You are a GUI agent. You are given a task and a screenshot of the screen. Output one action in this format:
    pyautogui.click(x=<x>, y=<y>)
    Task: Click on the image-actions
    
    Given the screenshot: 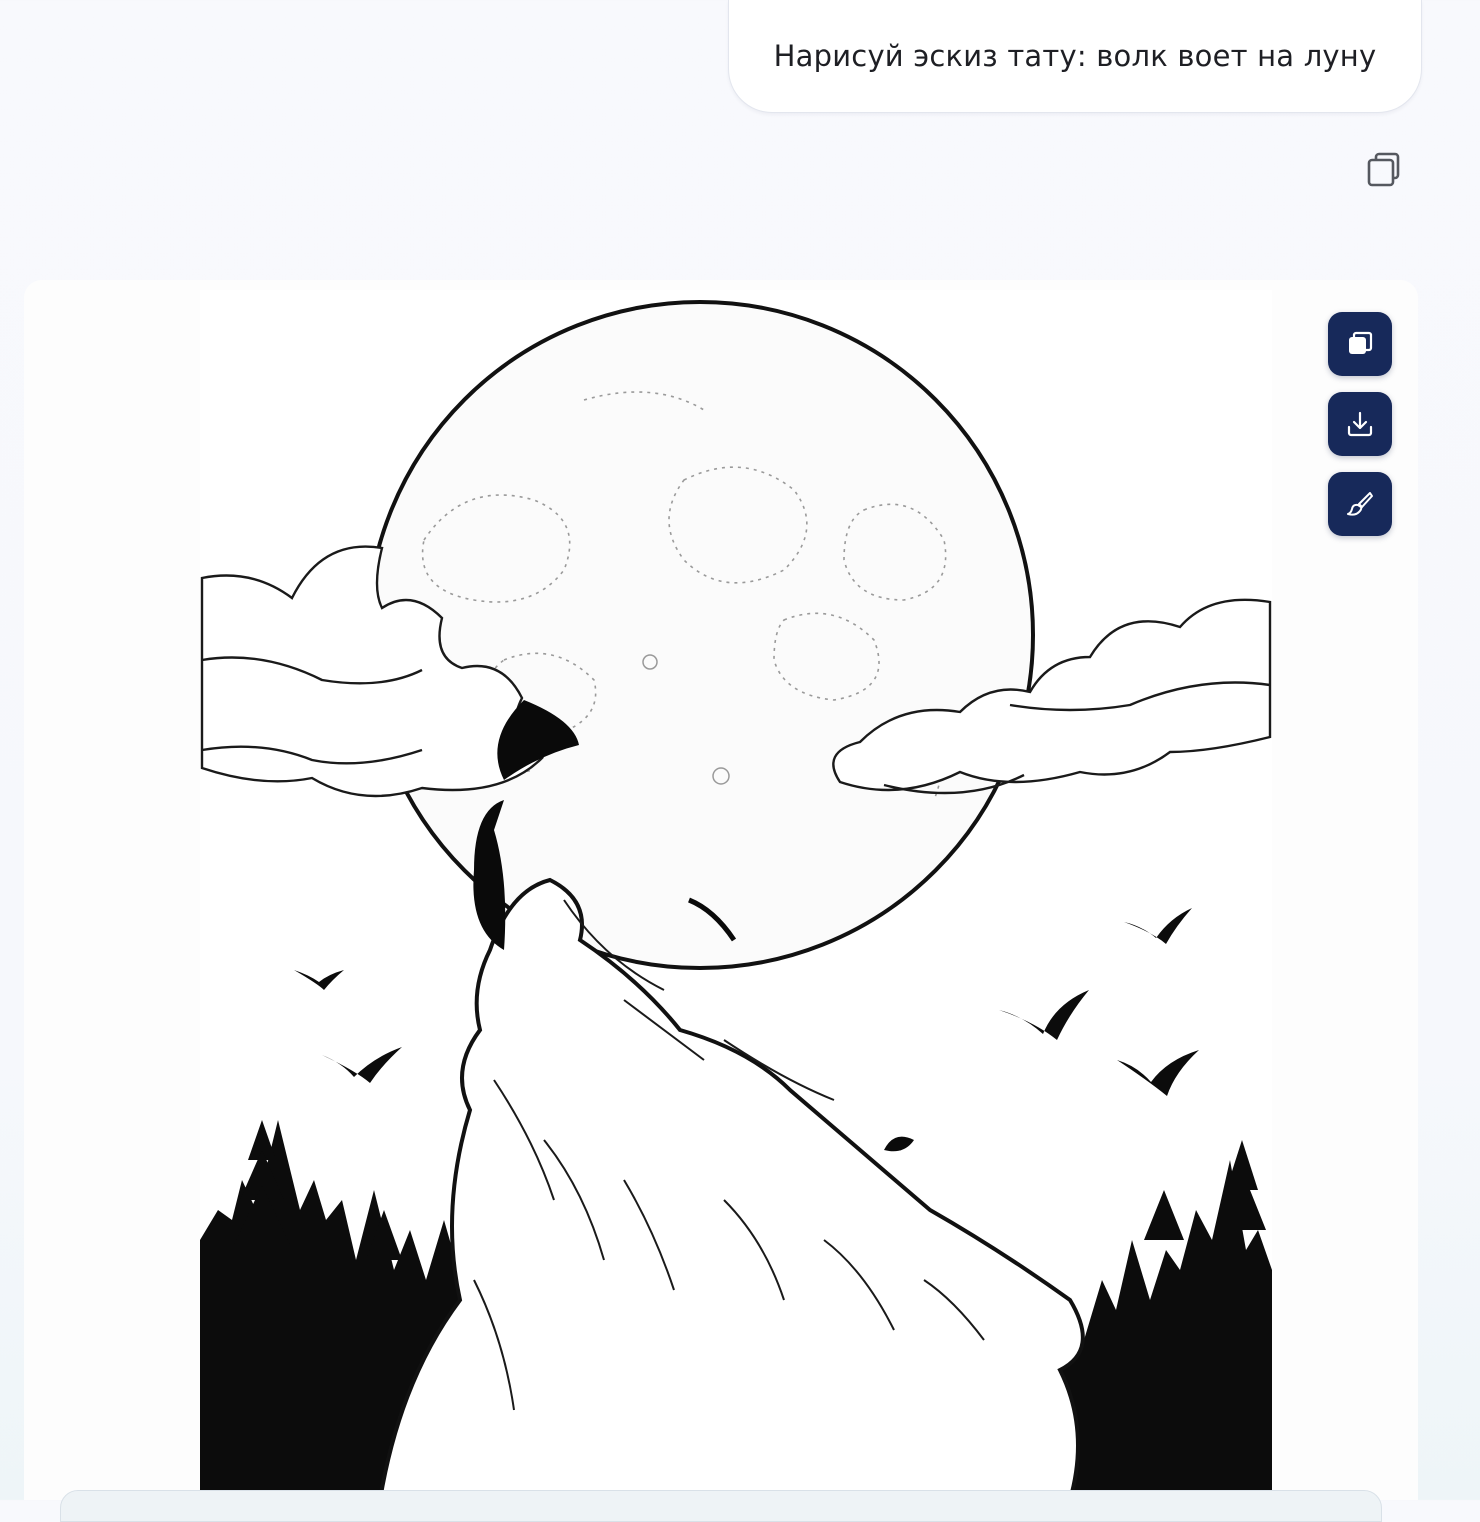 What is the action you would take?
    pyautogui.click(x=1360, y=424)
    